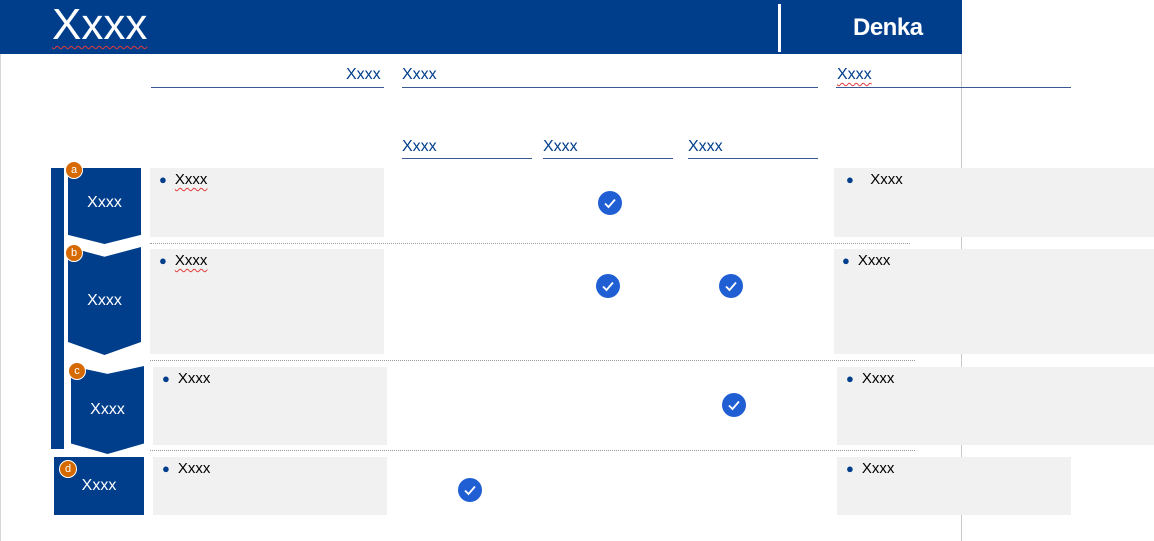  What do you see at coordinates (99, 485) in the screenshot?
I see `stage-label-d: Xxxx` at bounding box center [99, 485].